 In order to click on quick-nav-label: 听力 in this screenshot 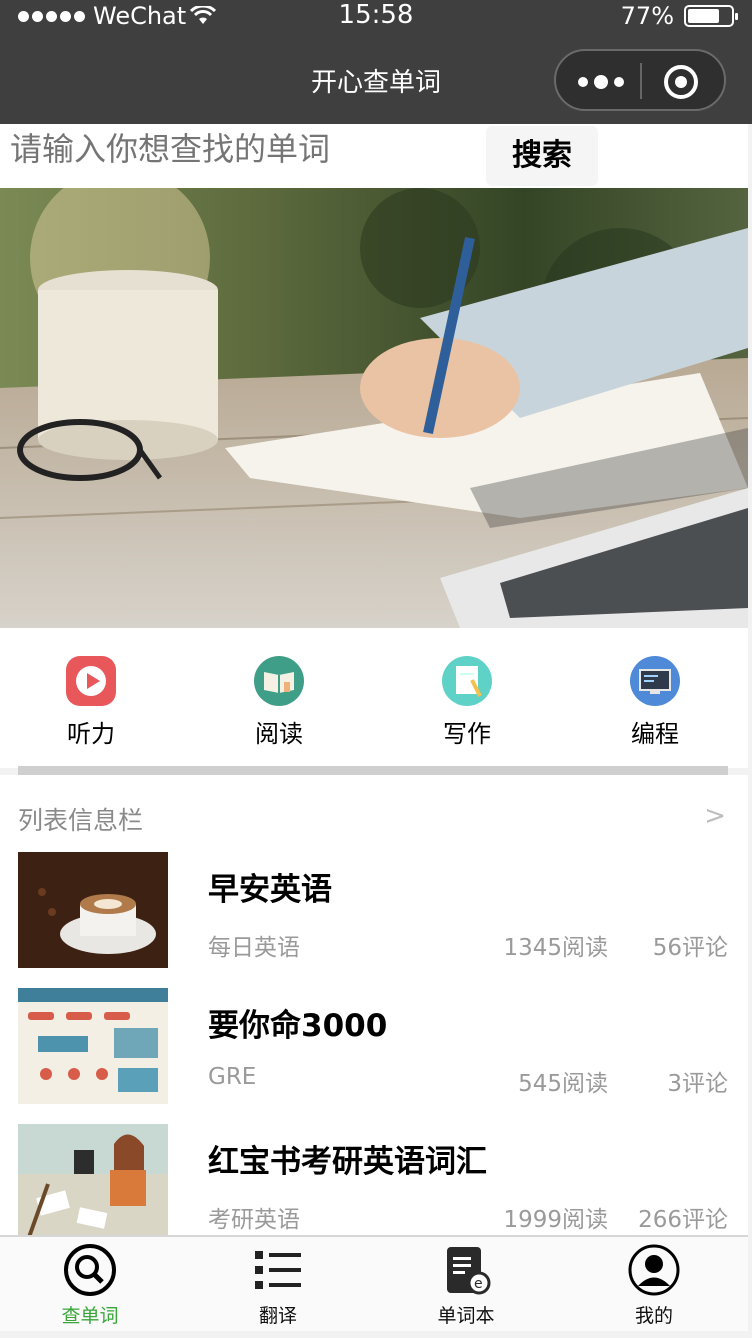, I will do `click(91, 734)`.